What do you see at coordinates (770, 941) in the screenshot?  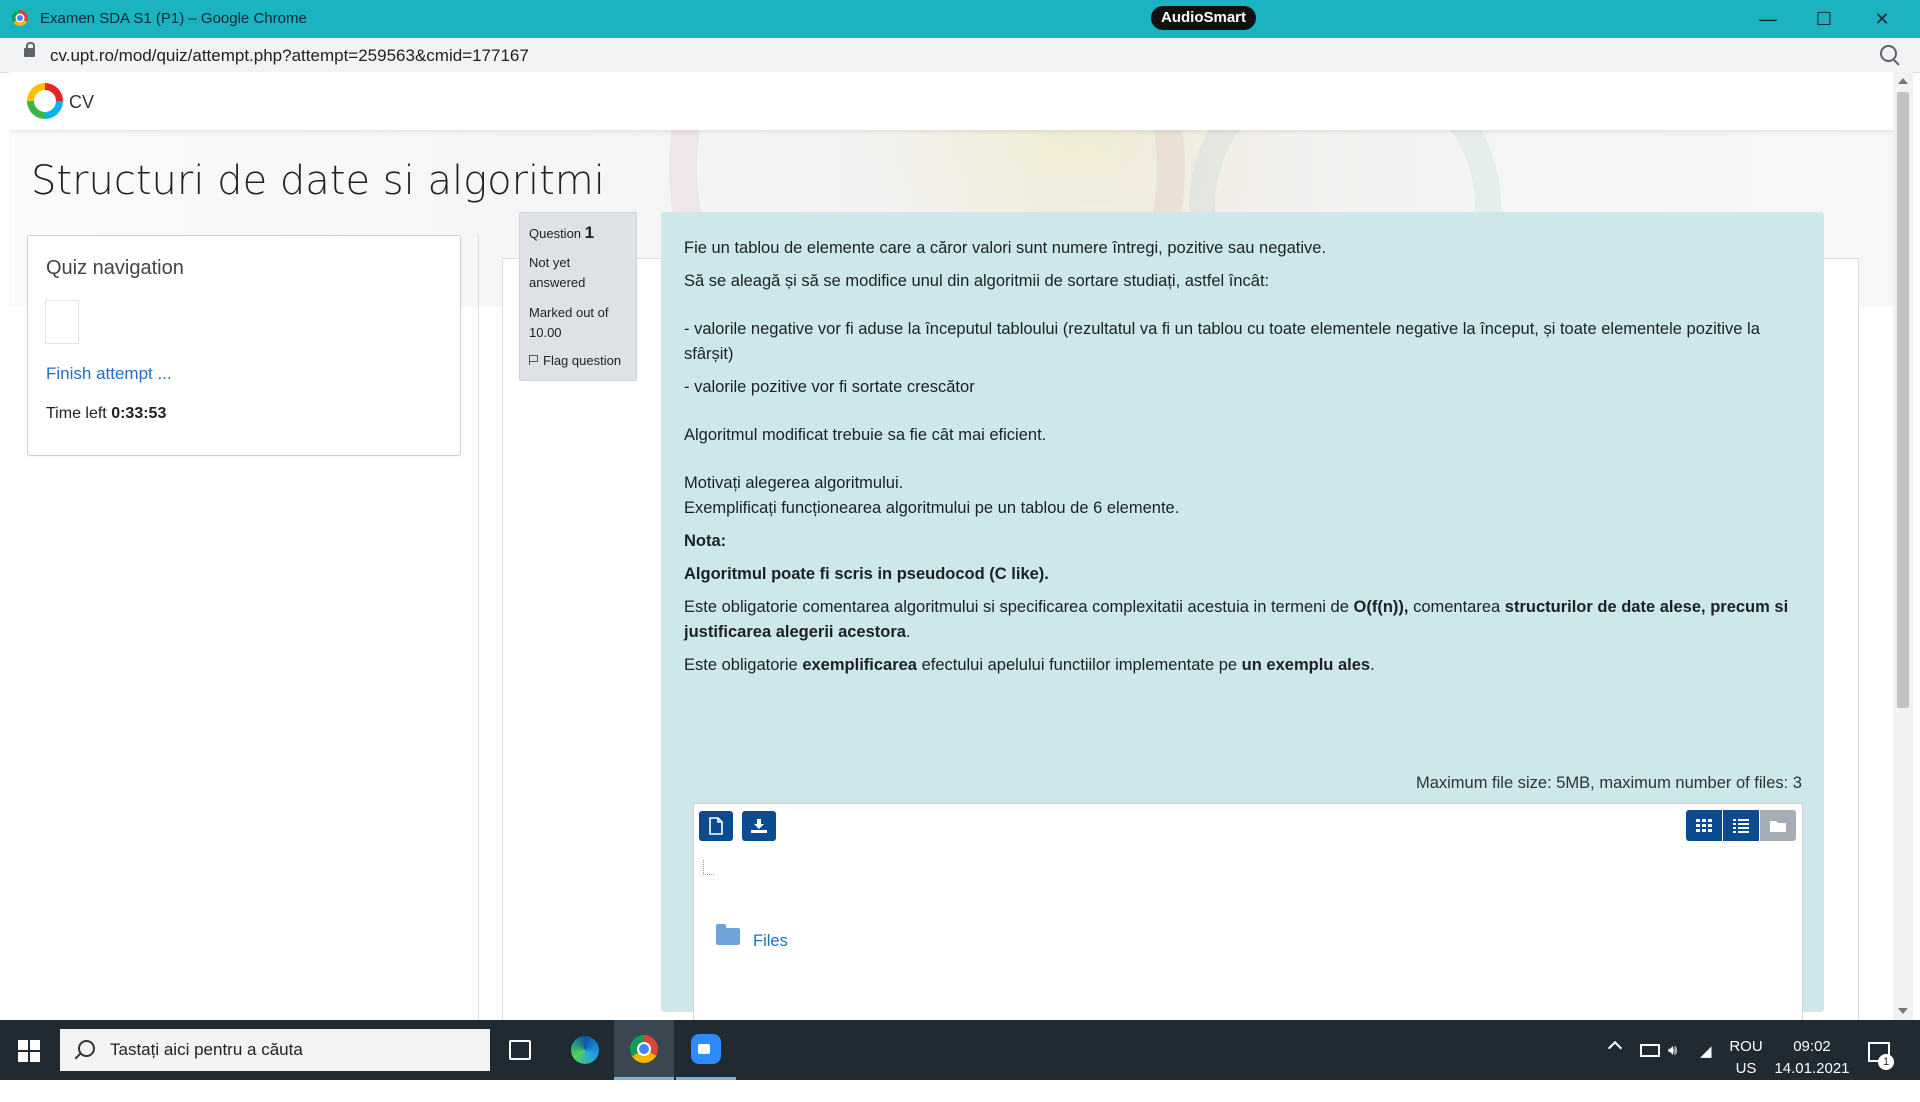 I see `files-folder-link: Files` at bounding box center [770, 941].